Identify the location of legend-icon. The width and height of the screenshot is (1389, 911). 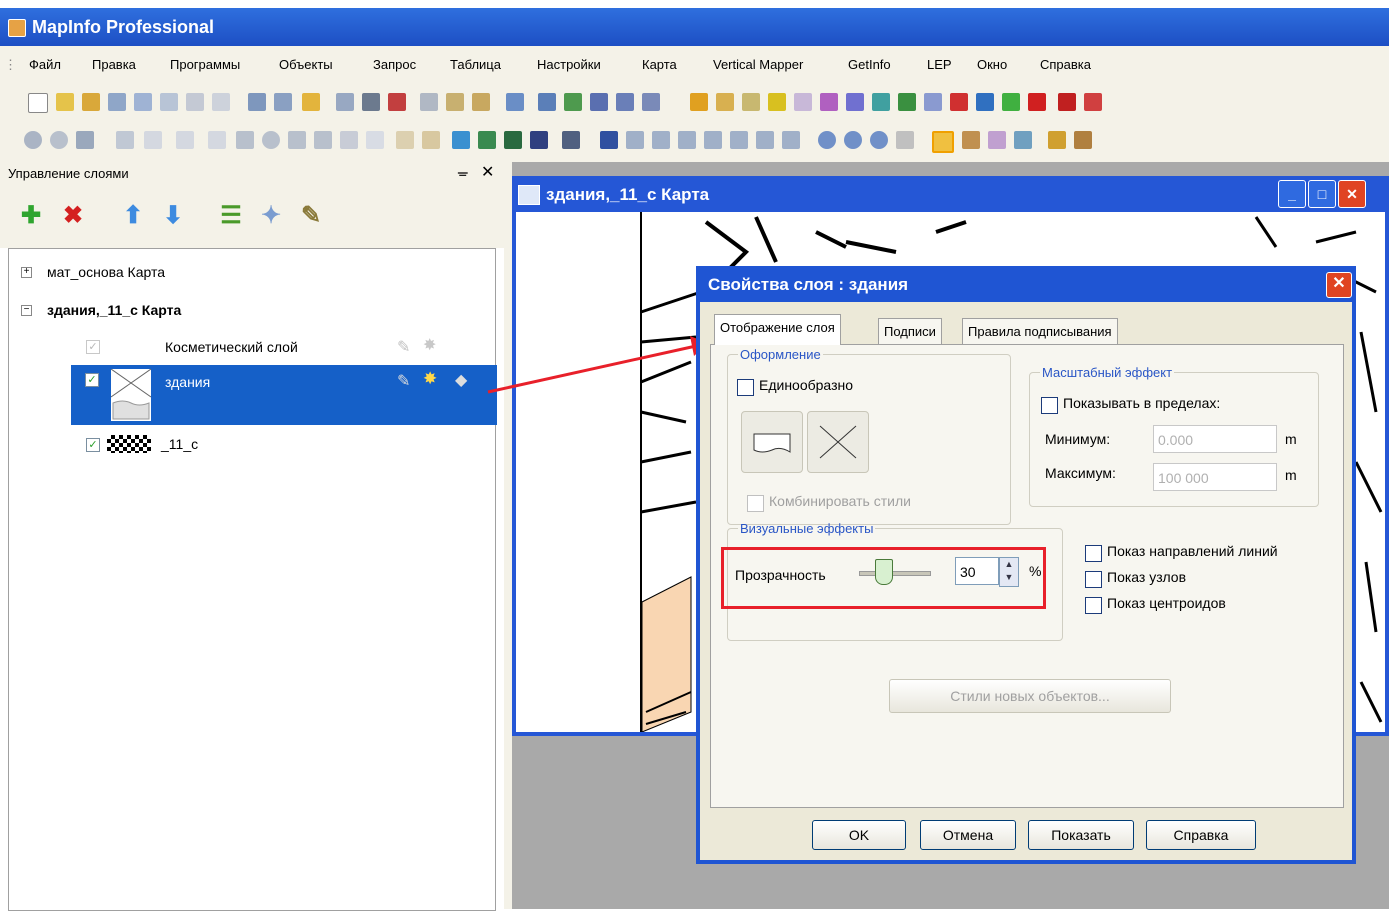
(571, 140).